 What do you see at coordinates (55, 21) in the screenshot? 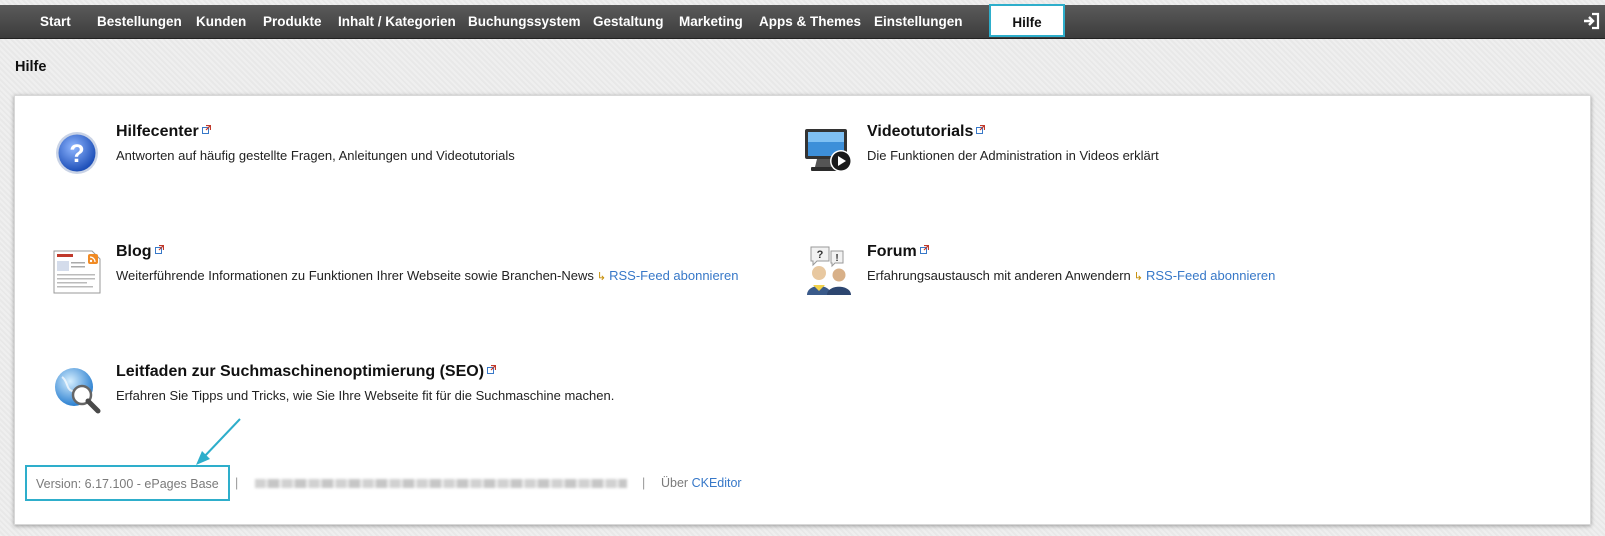
I see `nav-start: Start` at bounding box center [55, 21].